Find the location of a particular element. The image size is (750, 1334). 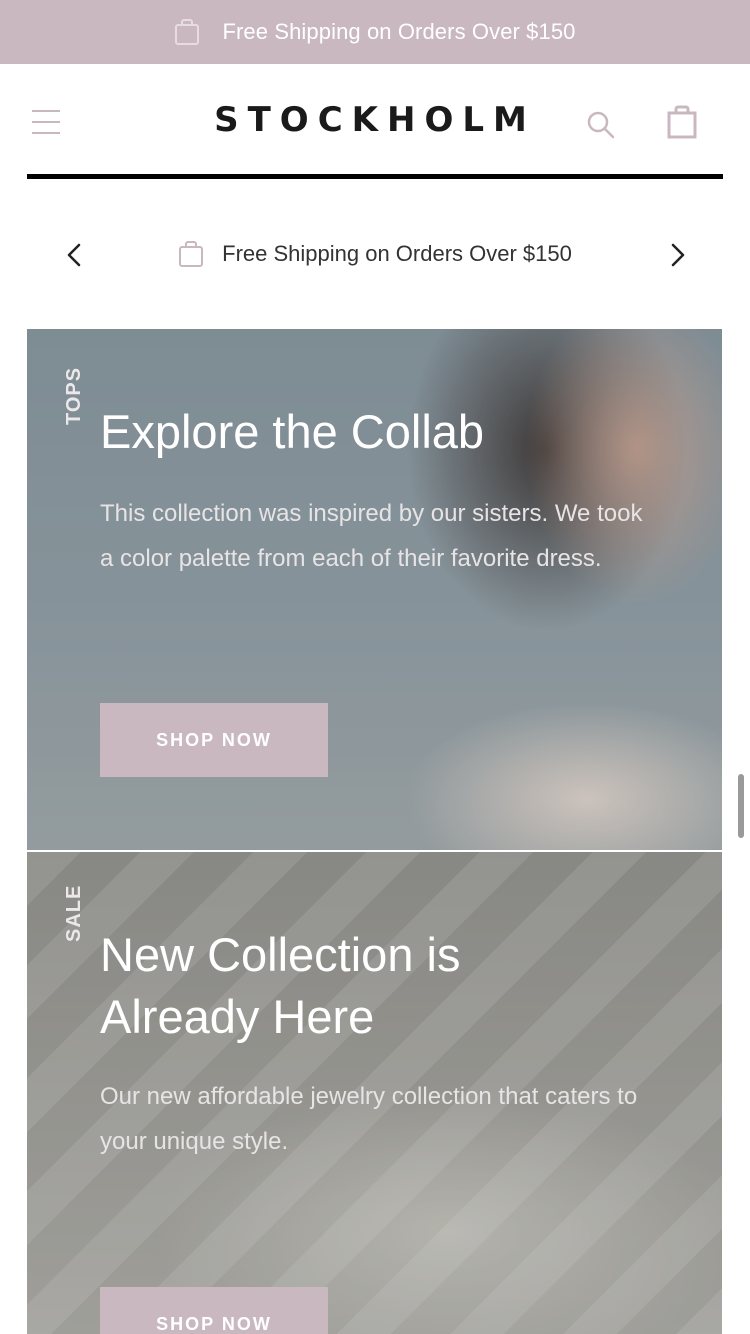

cart-icon is located at coordinates (682, 122).